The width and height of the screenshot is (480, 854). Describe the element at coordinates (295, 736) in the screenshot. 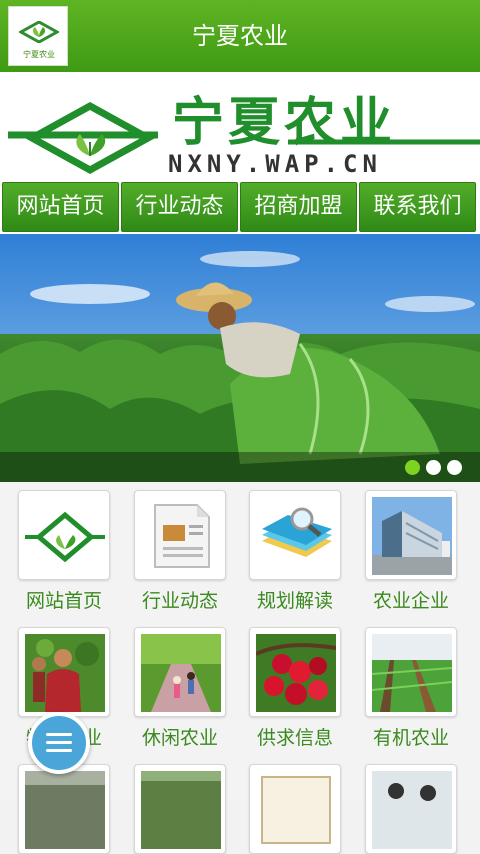

I see `grid-label-supply: 供求信息` at that location.